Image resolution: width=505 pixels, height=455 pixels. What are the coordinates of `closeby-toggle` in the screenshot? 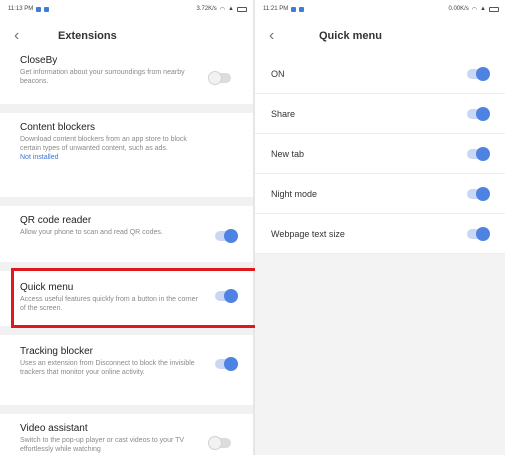 It's located at (219, 78).